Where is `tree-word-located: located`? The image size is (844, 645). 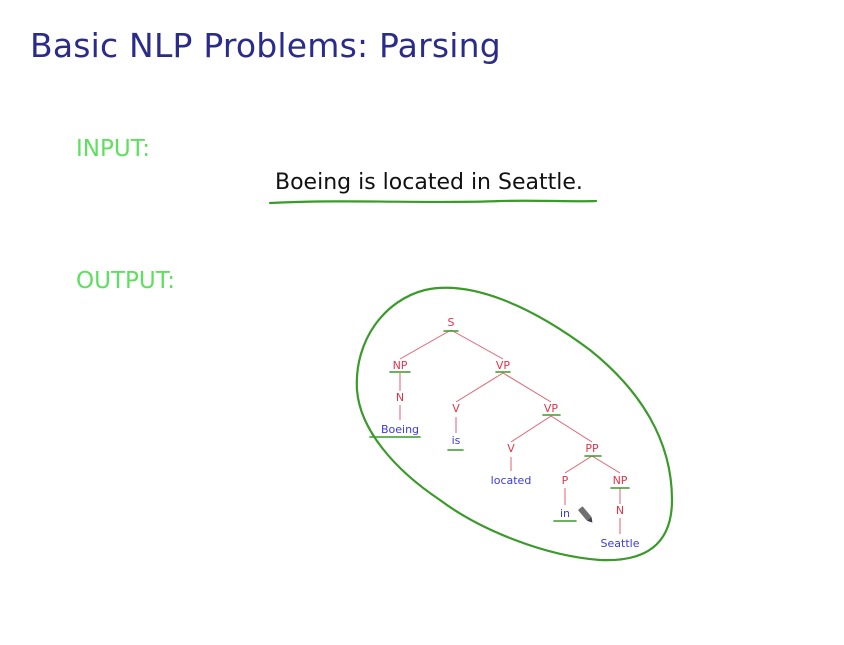
tree-word-located: located is located at coordinates (511, 480).